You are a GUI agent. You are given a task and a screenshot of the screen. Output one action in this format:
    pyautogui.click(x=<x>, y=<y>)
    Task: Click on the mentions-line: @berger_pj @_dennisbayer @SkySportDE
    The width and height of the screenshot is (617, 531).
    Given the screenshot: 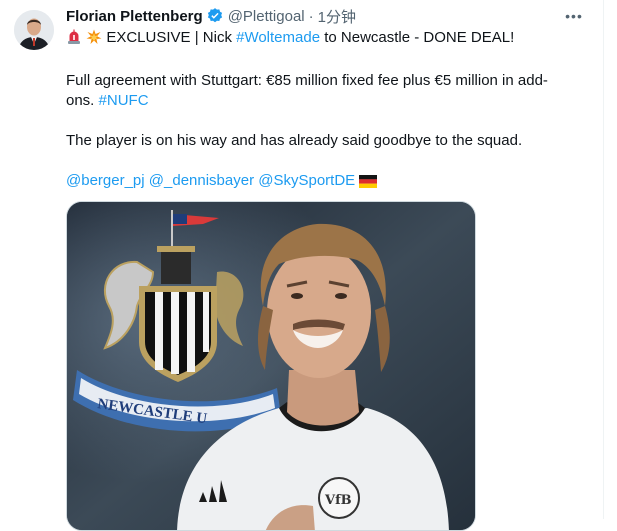 What is the action you would take?
    pyautogui.click(x=326, y=182)
    